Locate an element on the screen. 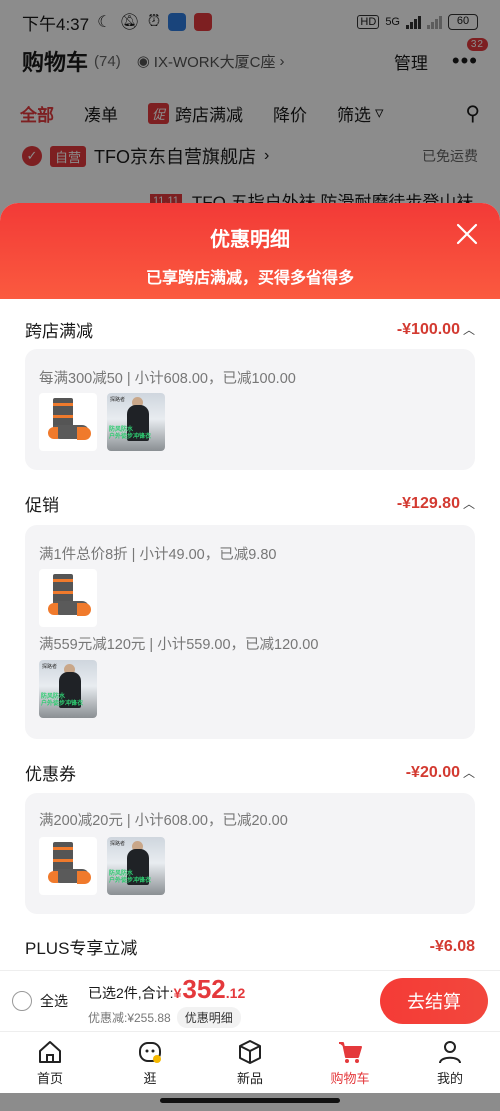 The height and width of the screenshot is (1111, 500). rule-text: 满1件总价8折 | 小计49.00，已减9.80 is located at coordinates (158, 555).